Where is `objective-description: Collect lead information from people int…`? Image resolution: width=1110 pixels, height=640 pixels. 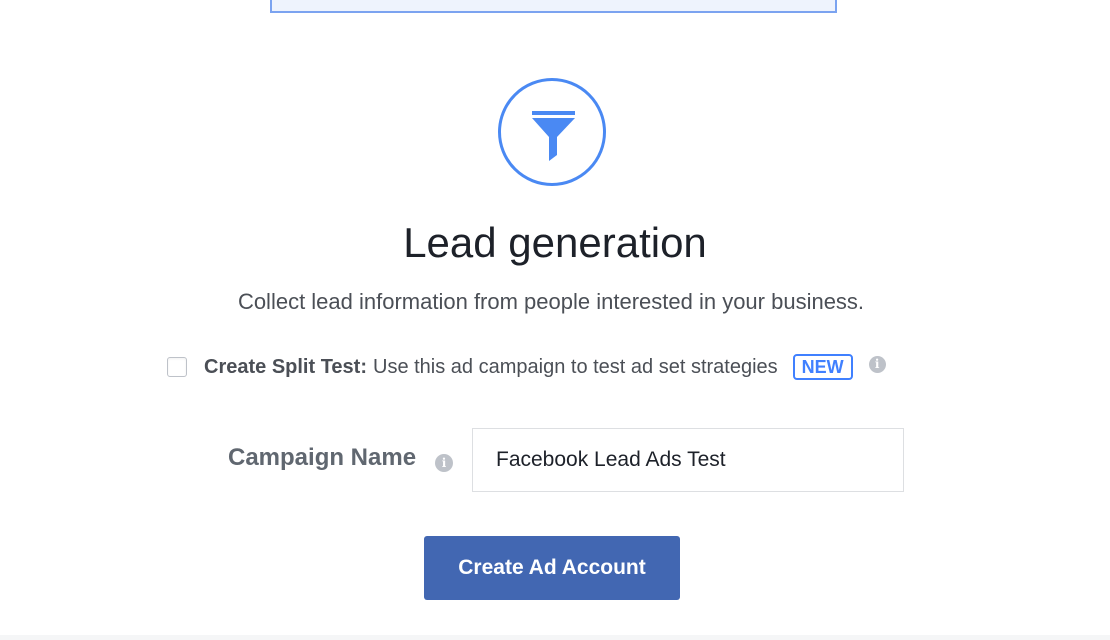
objective-description: Collect lead information from people int… is located at coordinates (551, 301).